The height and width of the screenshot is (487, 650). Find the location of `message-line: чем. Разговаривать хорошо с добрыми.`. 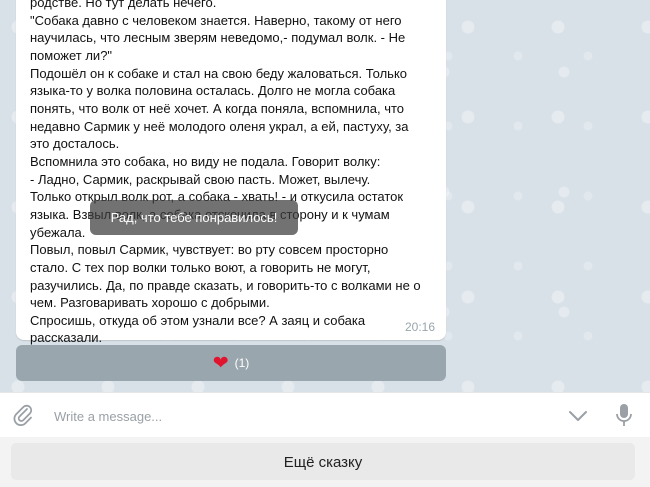

message-line: чем. Разговаривать хорошо с добрыми. is located at coordinates (150, 303).